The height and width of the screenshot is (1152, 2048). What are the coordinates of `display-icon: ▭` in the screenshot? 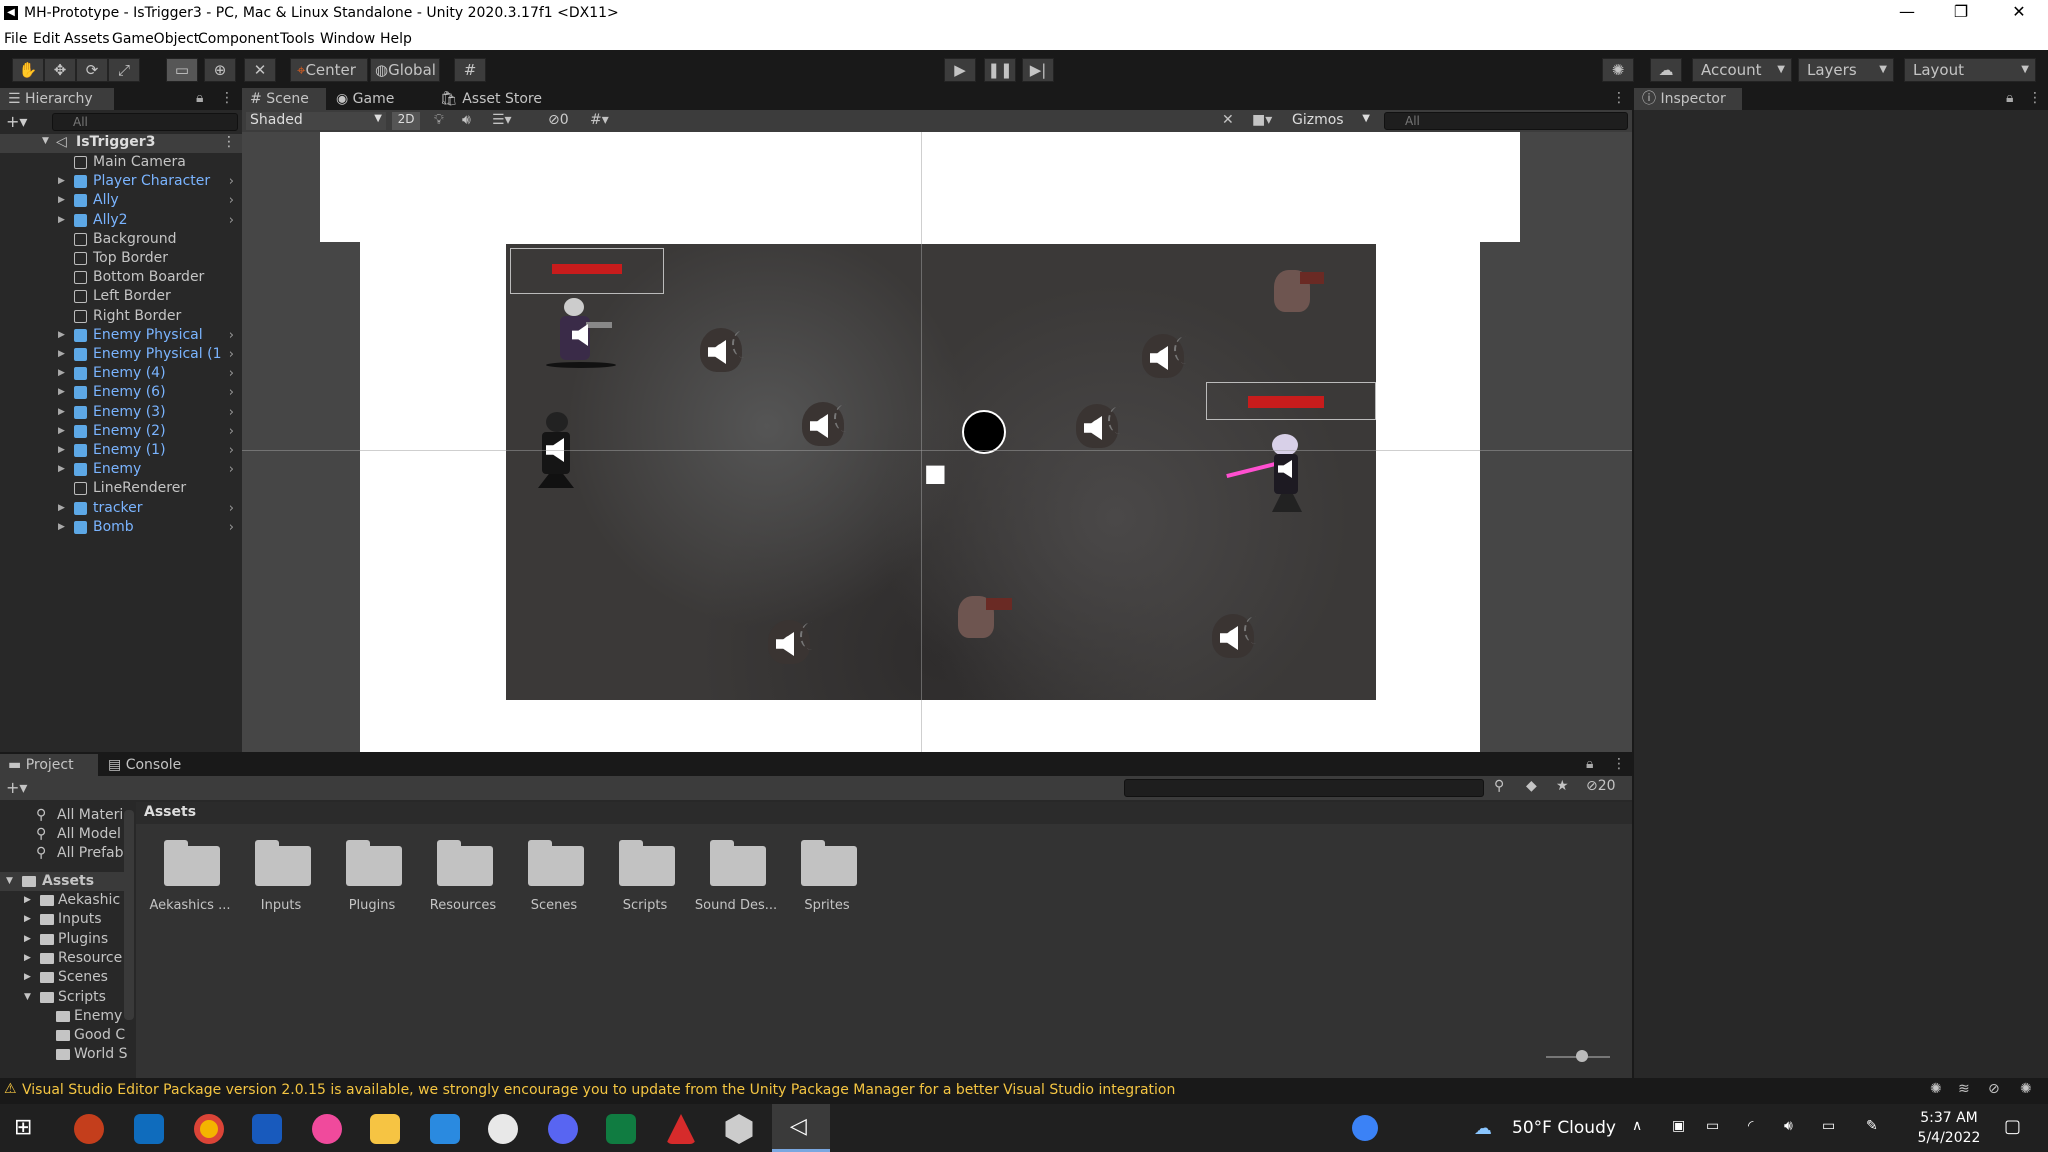 It's located at (1712, 1126).